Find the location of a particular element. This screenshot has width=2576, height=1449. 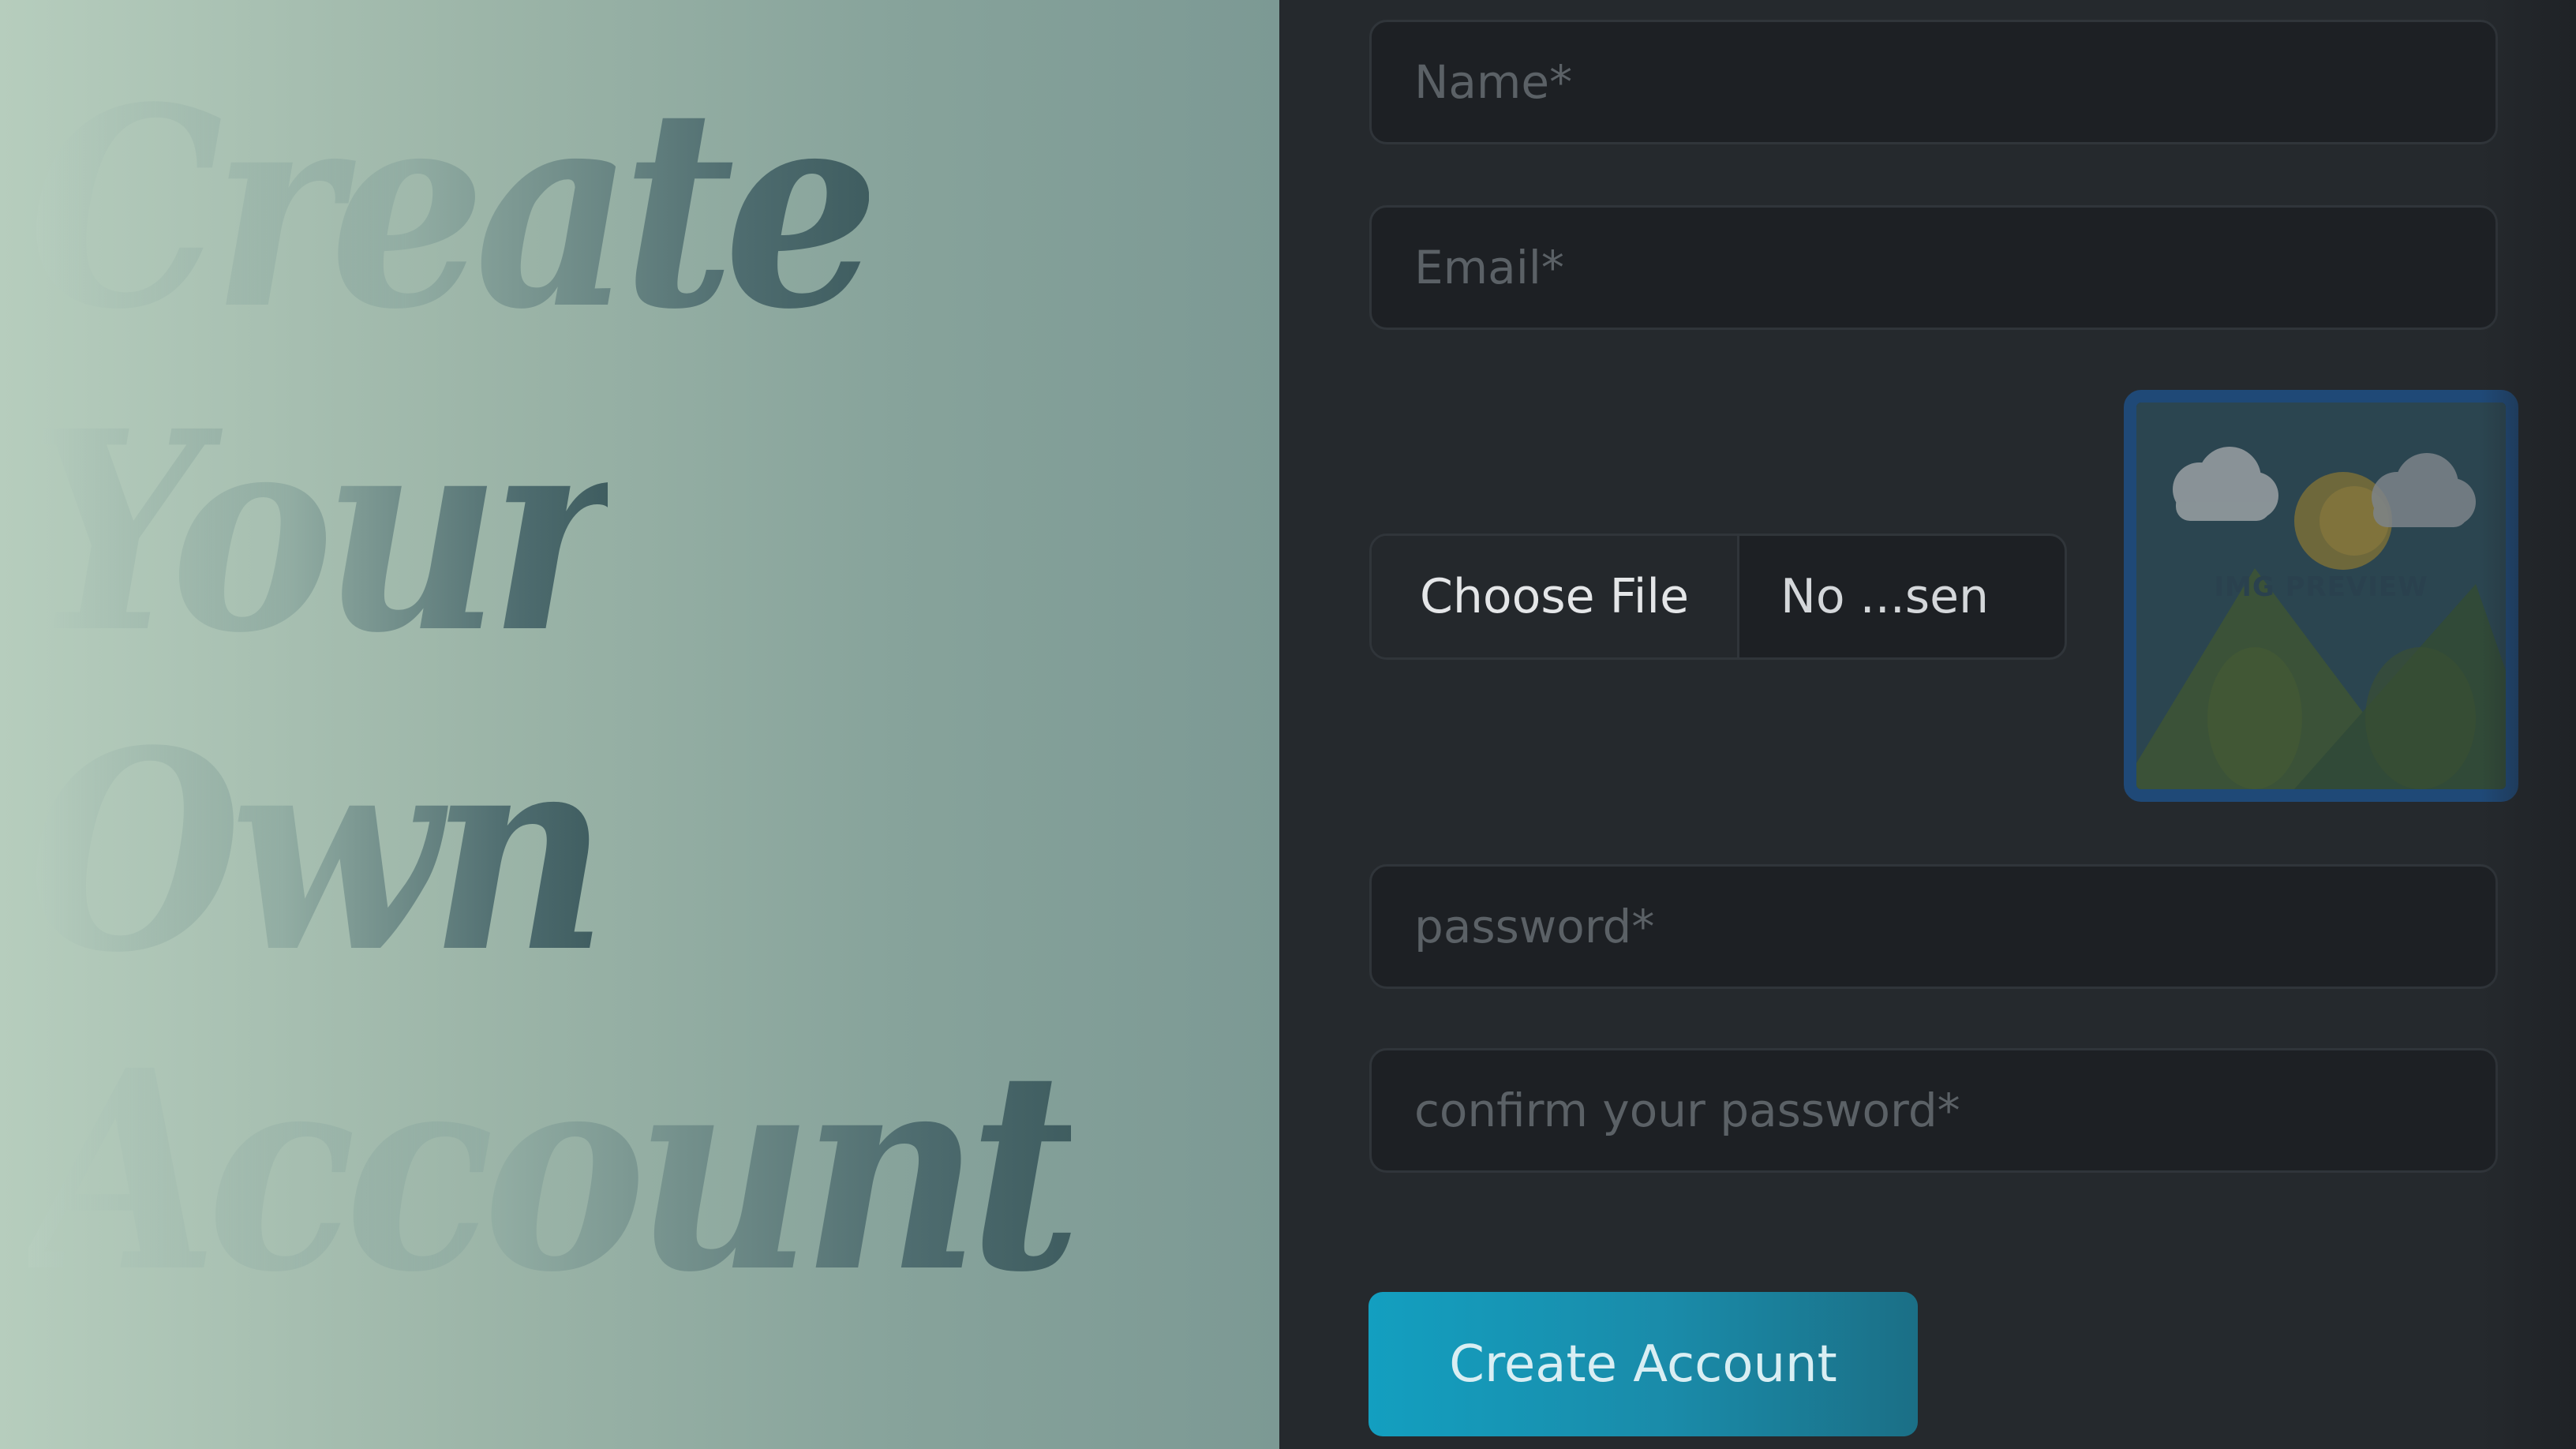

hero-title-line-4: Account is located at coordinates (555, 1172).